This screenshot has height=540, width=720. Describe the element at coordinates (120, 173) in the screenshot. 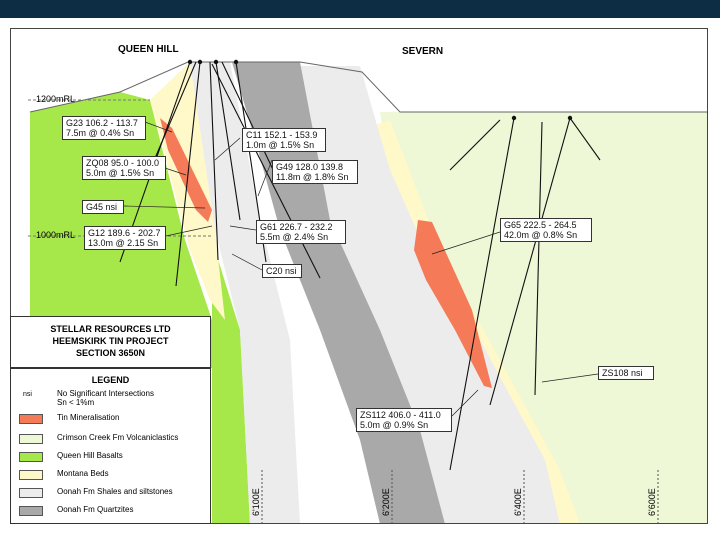

I see `intercept-grade: 5.0m @ 1.5% Sn` at that location.